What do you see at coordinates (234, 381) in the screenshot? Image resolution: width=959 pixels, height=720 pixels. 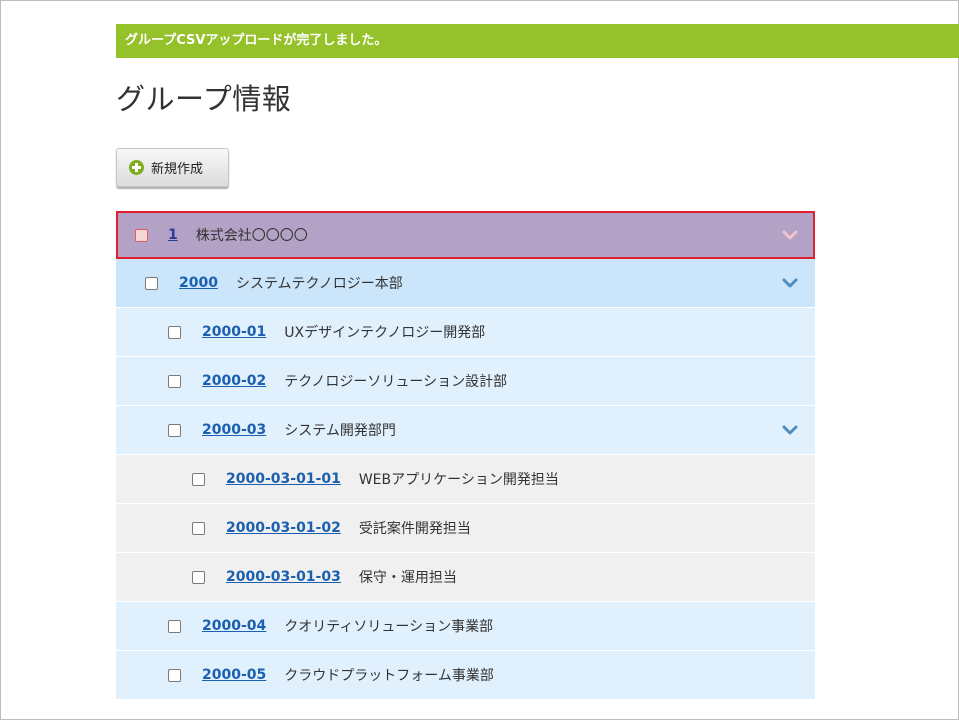 I see `group-code-link: 2000-02` at bounding box center [234, 381].